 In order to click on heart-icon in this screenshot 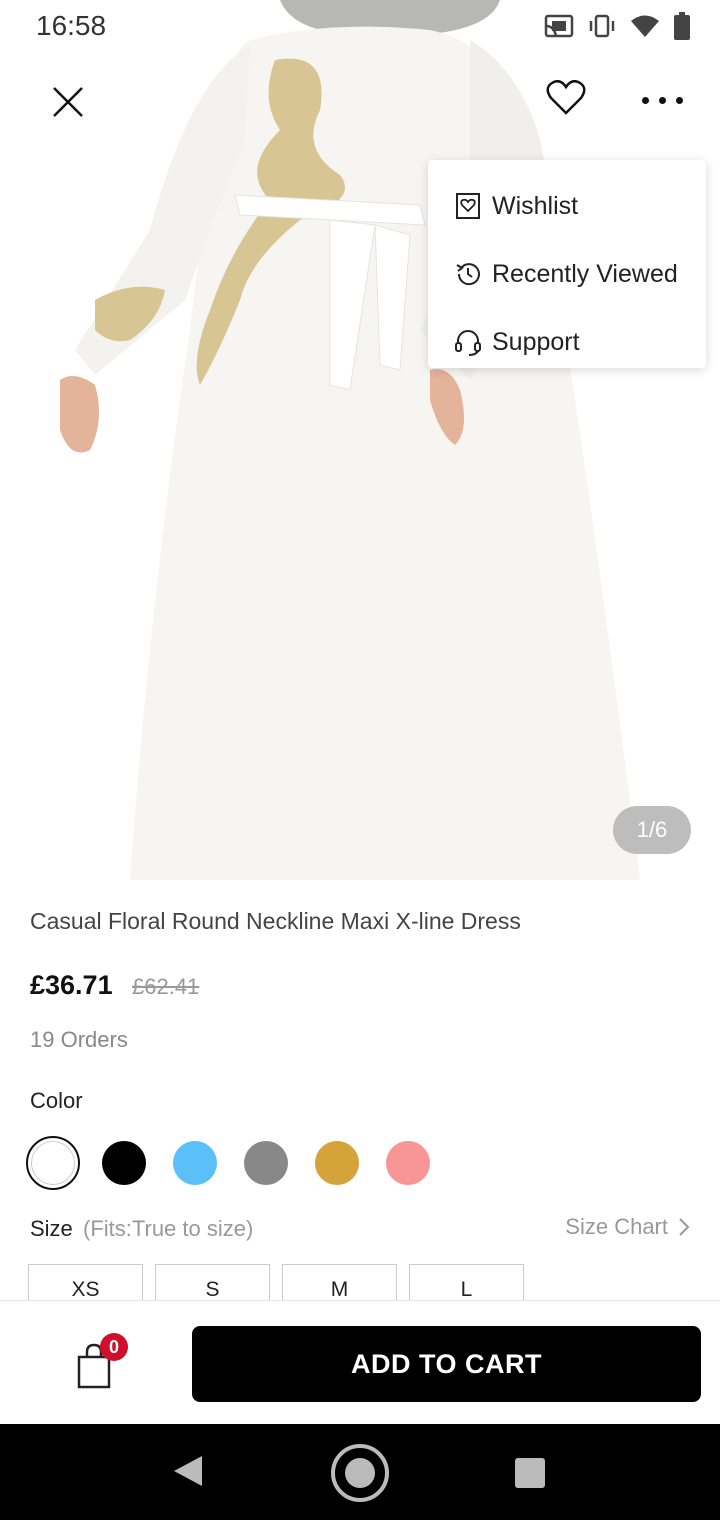, I will do `click(566, 97)`.